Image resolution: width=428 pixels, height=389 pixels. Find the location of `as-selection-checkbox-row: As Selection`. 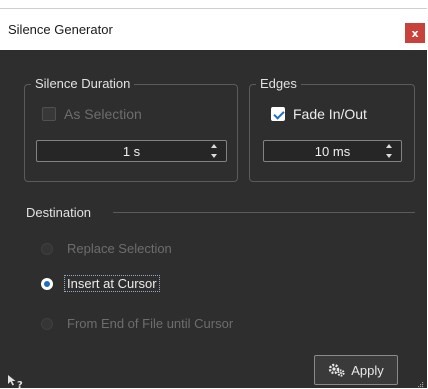

as-selection-checkbox-row: As Selection is located at coordinates (92, 114).